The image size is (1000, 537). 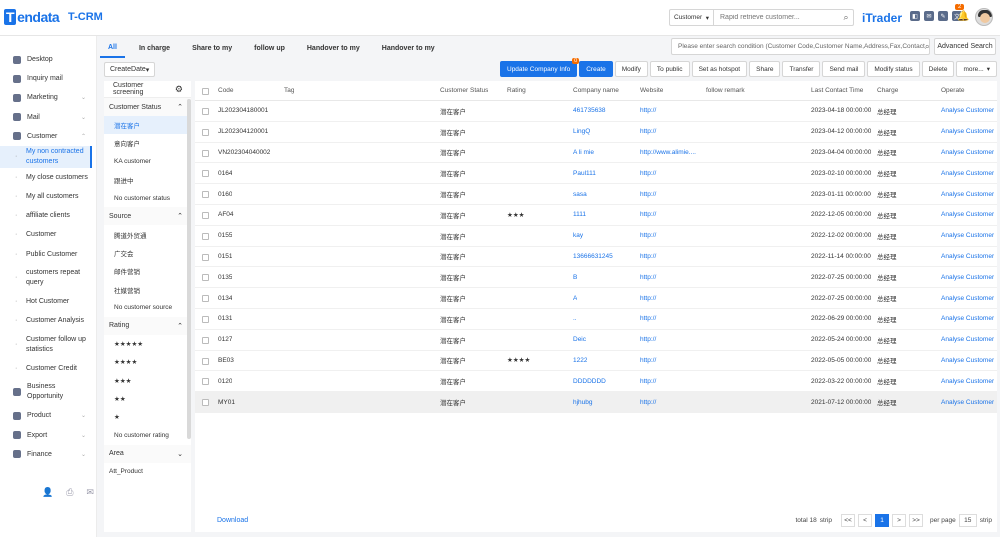 I want to click on sidebar-sub-non-contracted: My non contracted customers, so click(x=46, y=156).